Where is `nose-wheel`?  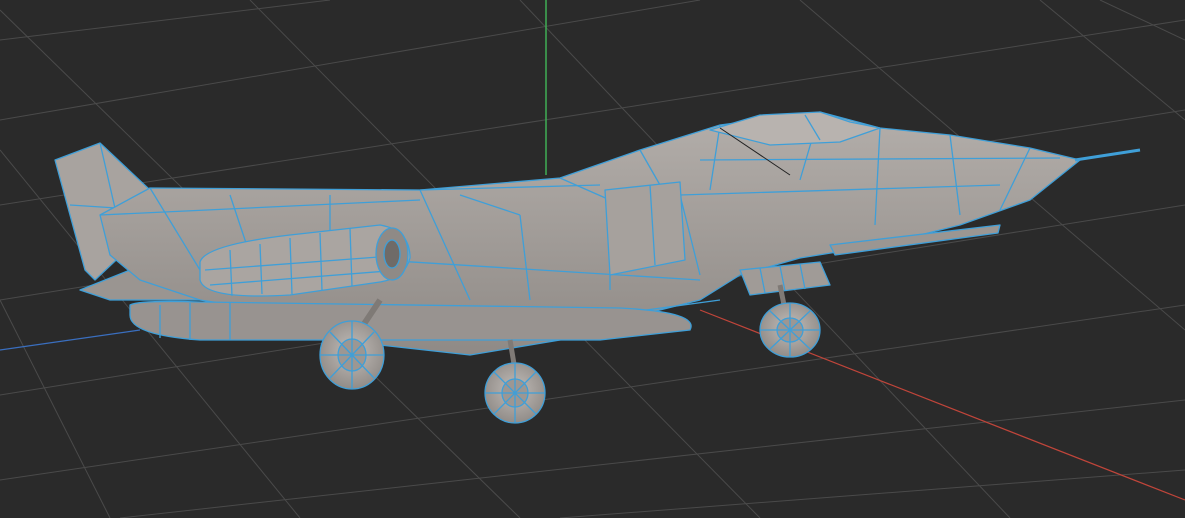 nose-wheel is located at coordinates (790, 330).